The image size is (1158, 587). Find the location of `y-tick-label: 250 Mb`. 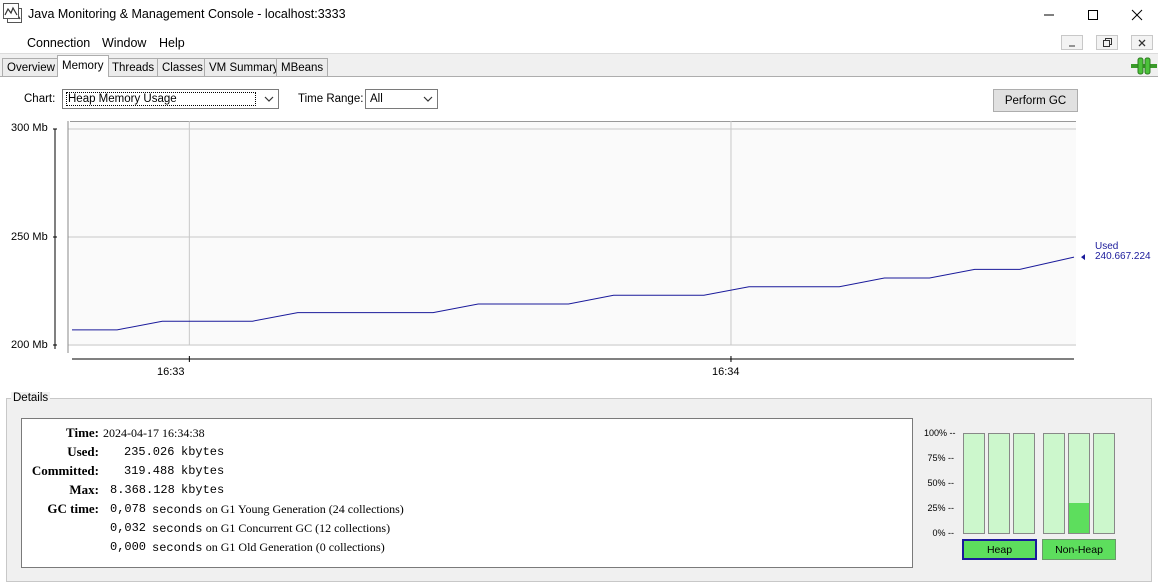

y-tick-label: 250 Mb is located at coordinates (29, 237).